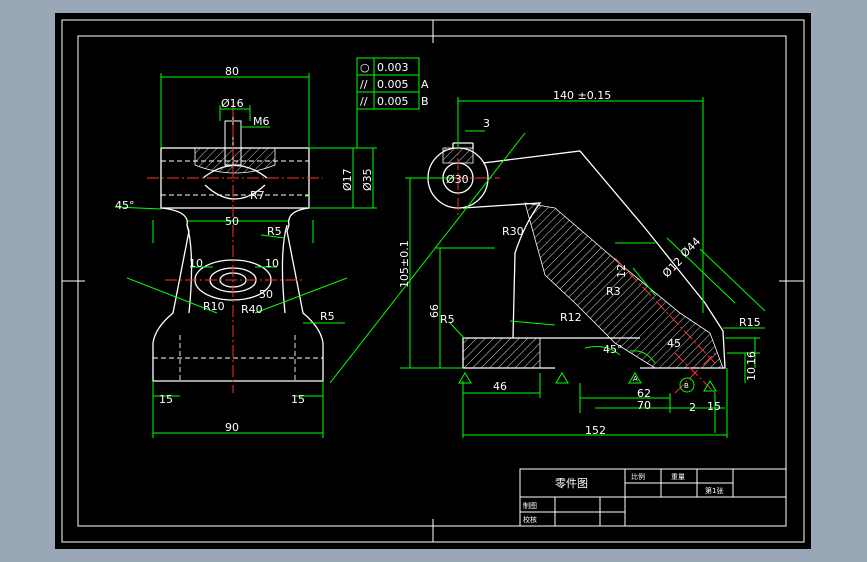 This screenshot has width=867, height=562. Describe the element at coordinates (364, 84) in the screenshot. I see `tol-symbol-2: //` at that location.